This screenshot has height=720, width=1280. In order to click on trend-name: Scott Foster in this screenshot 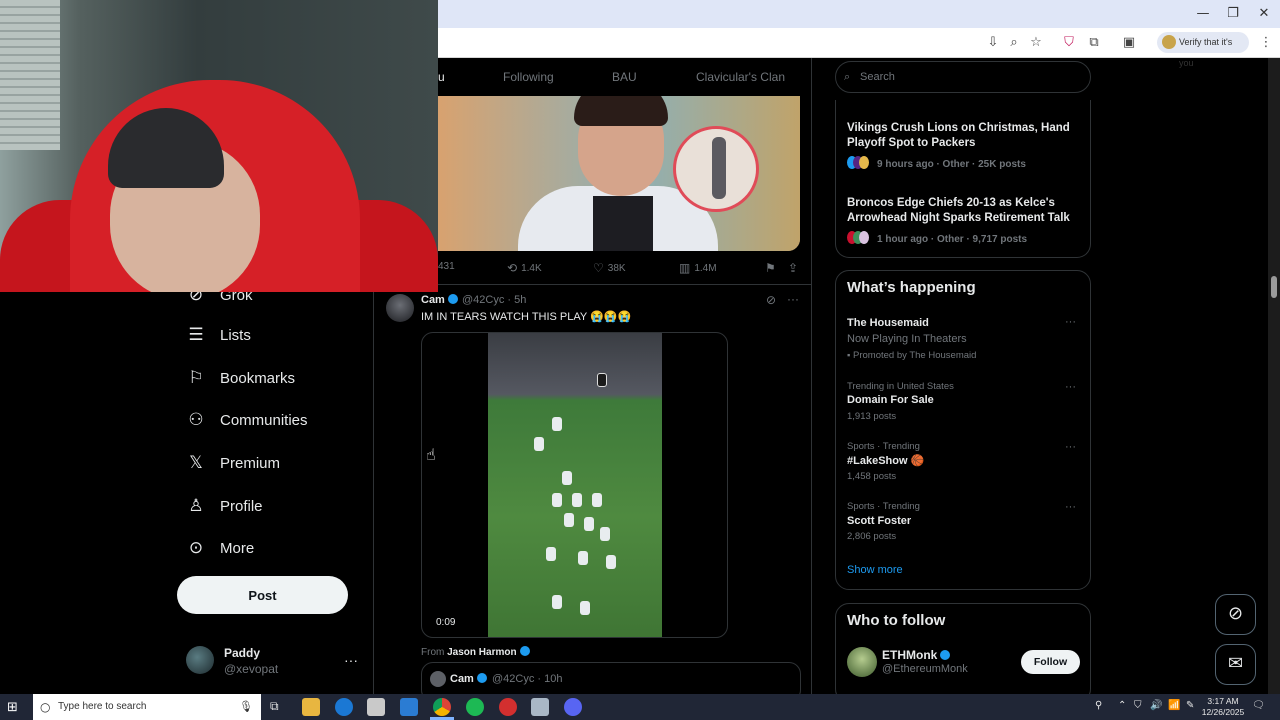, I will do `click(879, 521)`.